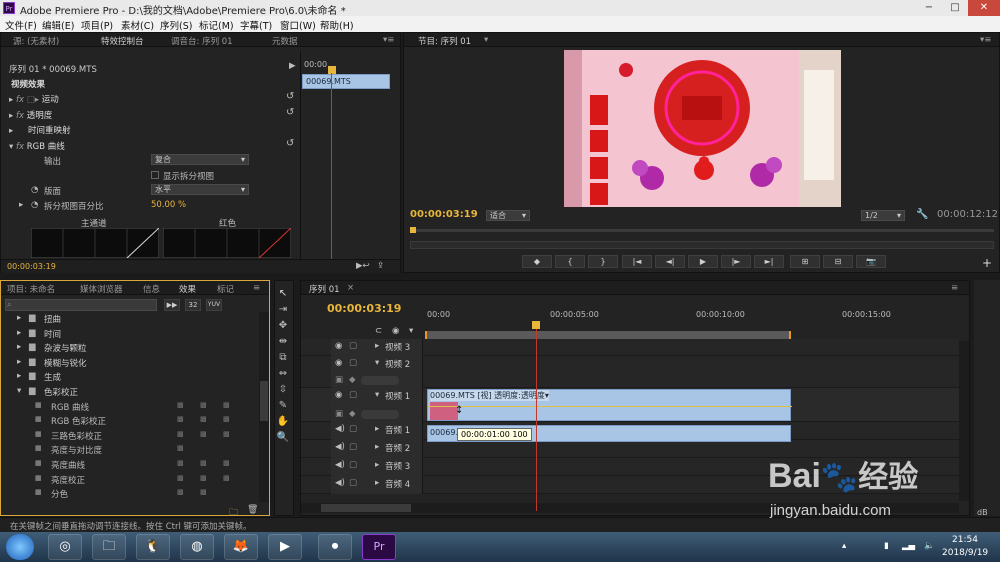 Image resolution: width=1000 pixels, height=562 pixels. I want to click on start-button, so click(20, 547).